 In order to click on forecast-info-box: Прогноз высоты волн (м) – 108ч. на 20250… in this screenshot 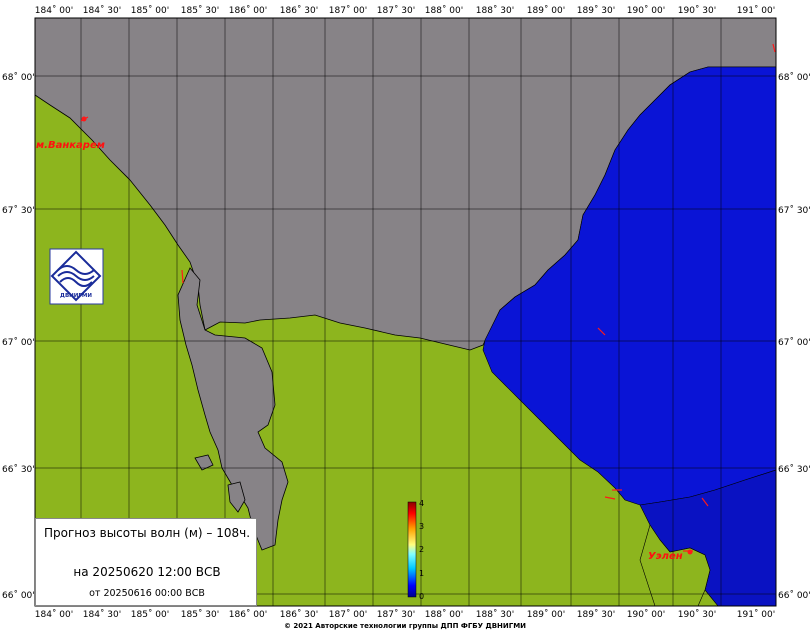, I will do `click(146, 562)`.